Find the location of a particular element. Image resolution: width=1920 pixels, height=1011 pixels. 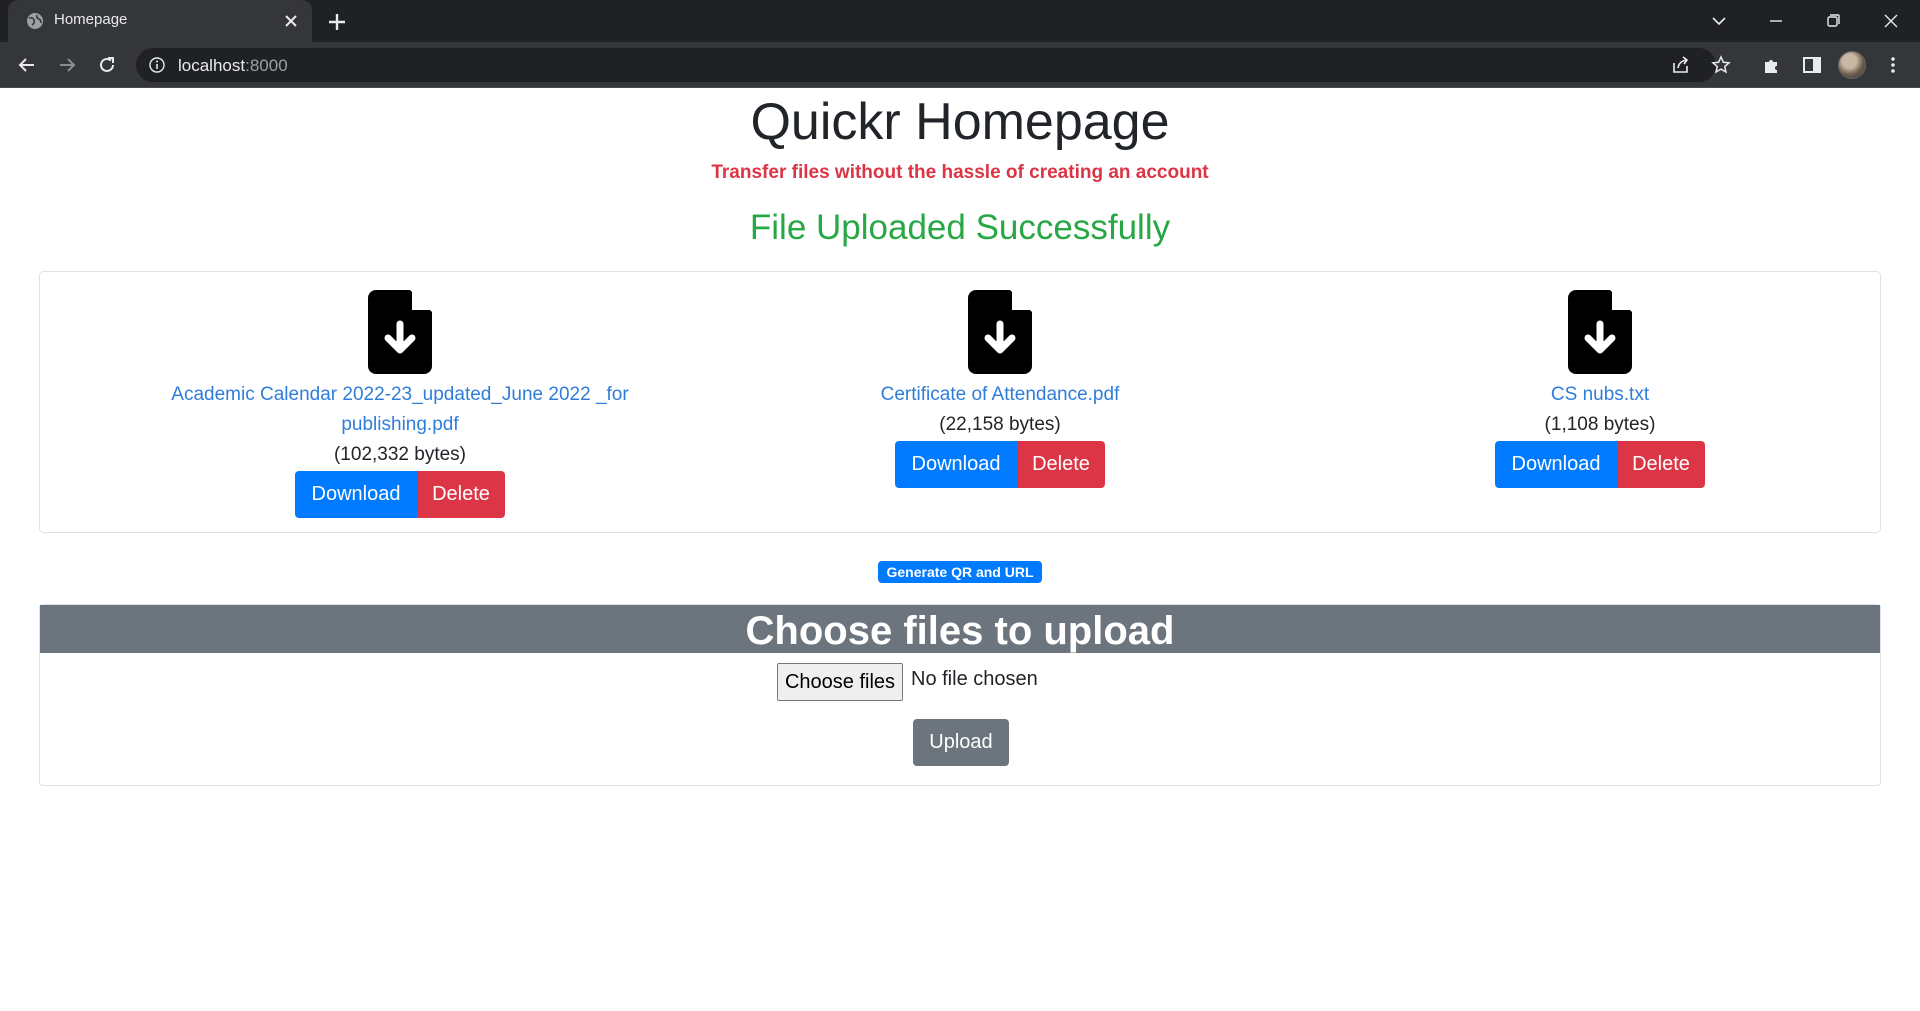

upload-status-message: File Uploaded Successfully is located at coordinates (960, 227).